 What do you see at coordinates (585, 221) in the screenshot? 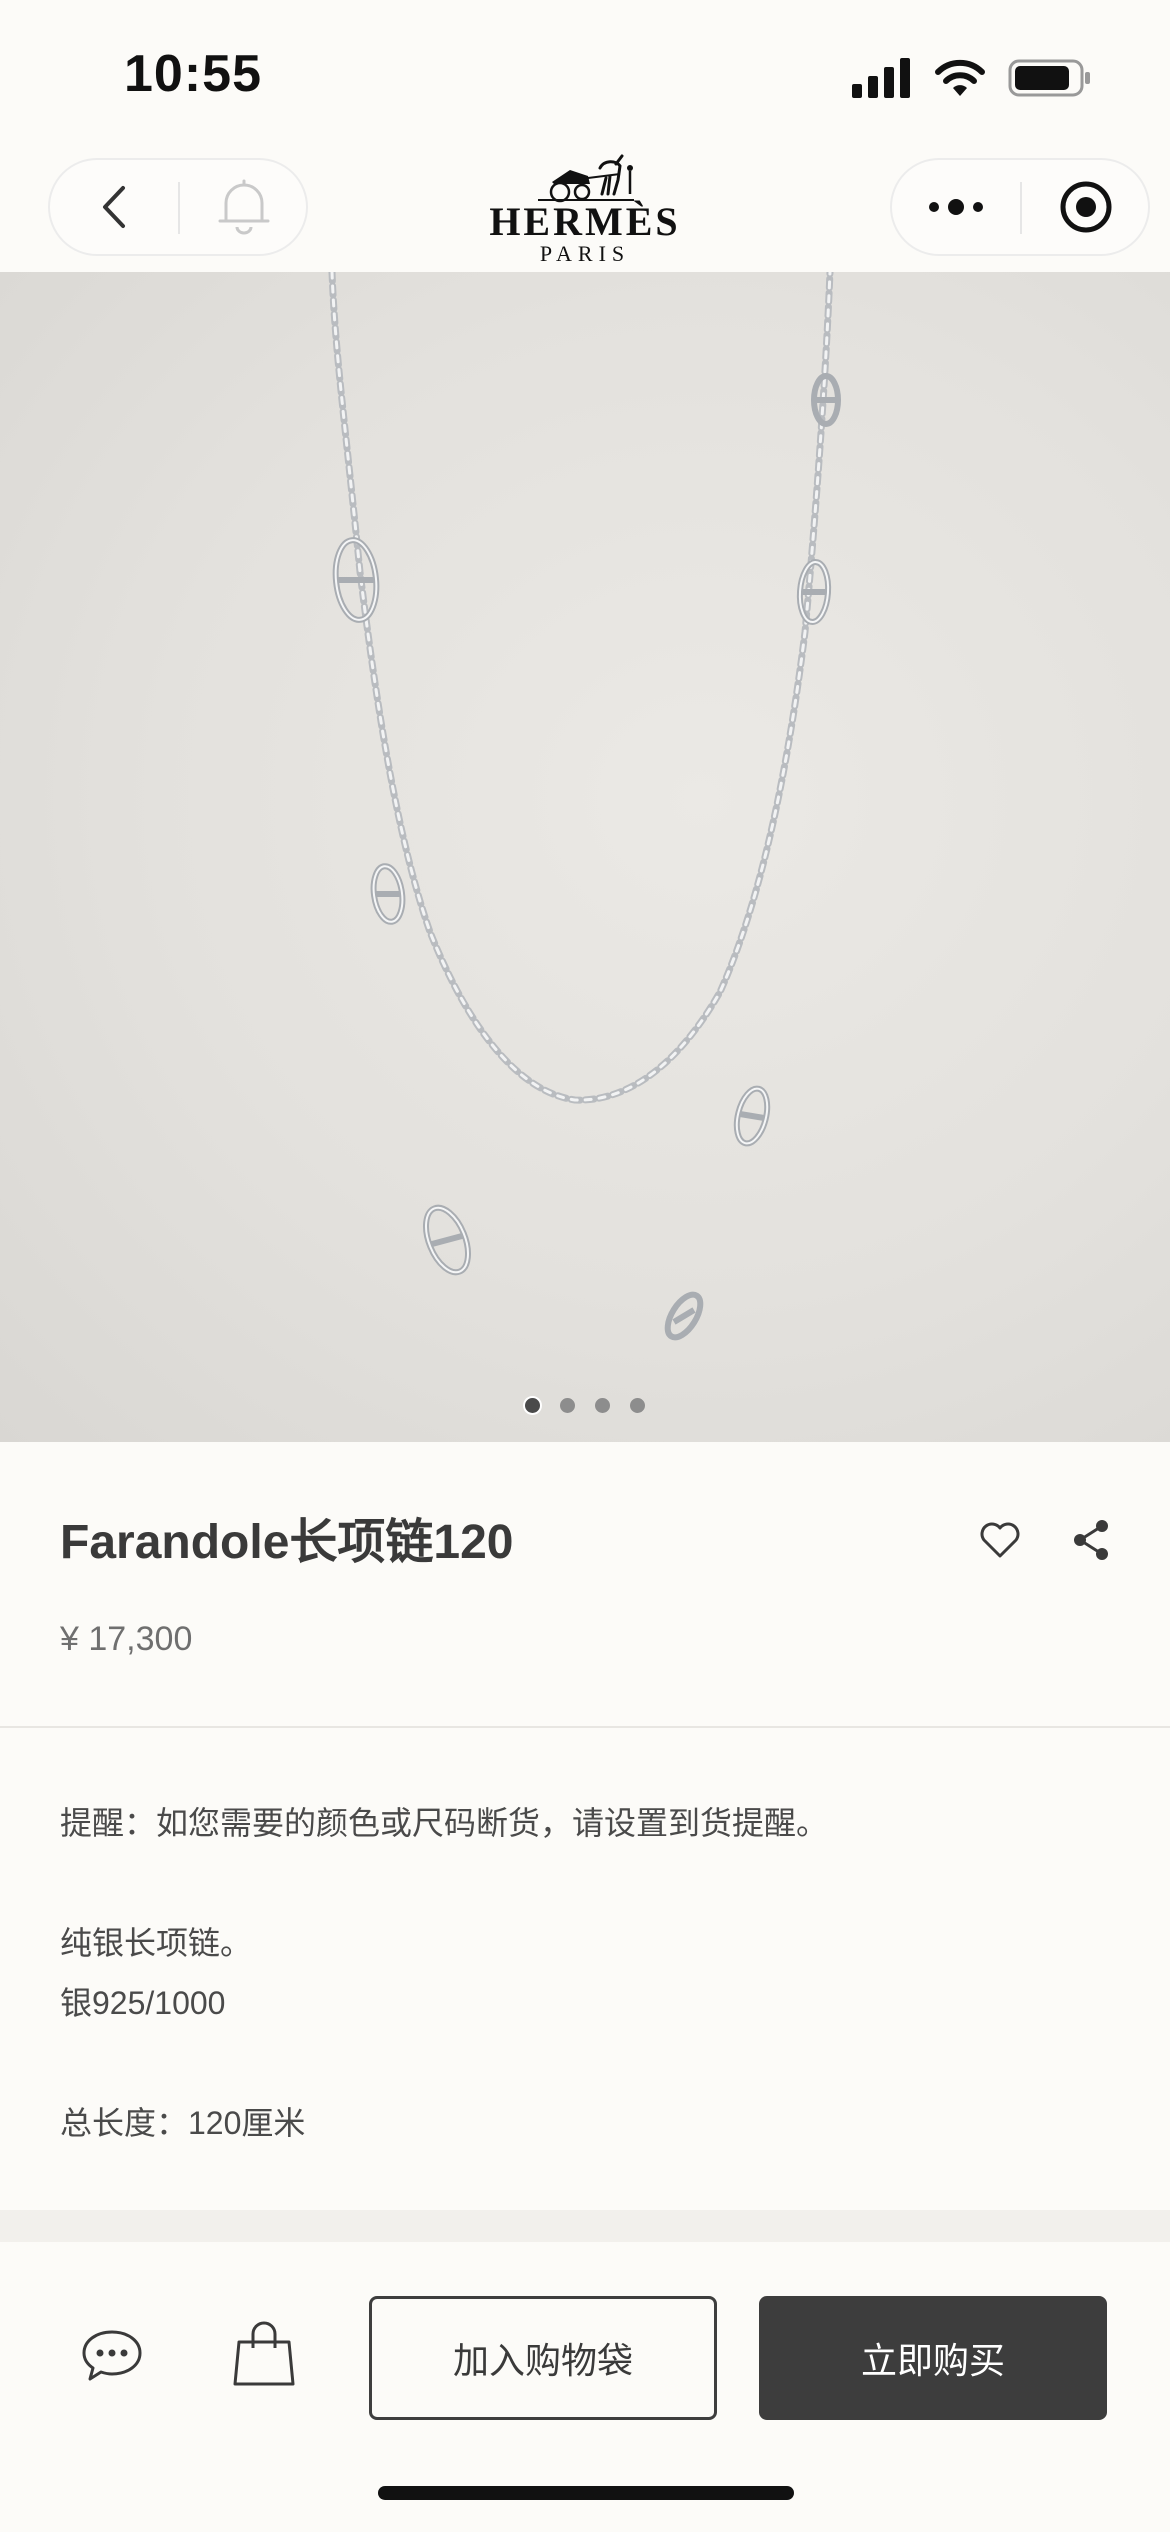
I see `brand-name: HERMÈS` at bounding box center [585, 221].